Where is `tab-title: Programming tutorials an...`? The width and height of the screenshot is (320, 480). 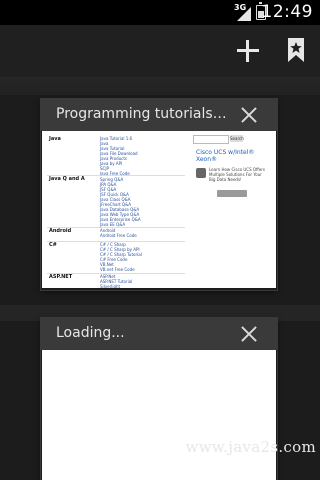 tab-title: Programming tutorials an... is located at coordinates (142, 114).